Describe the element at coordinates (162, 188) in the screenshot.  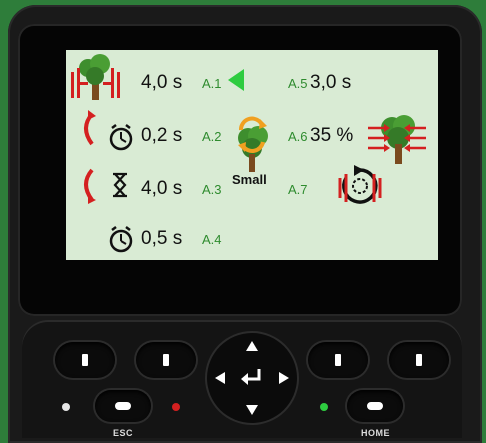
I see `row3-time: 4,0 s` at that location.